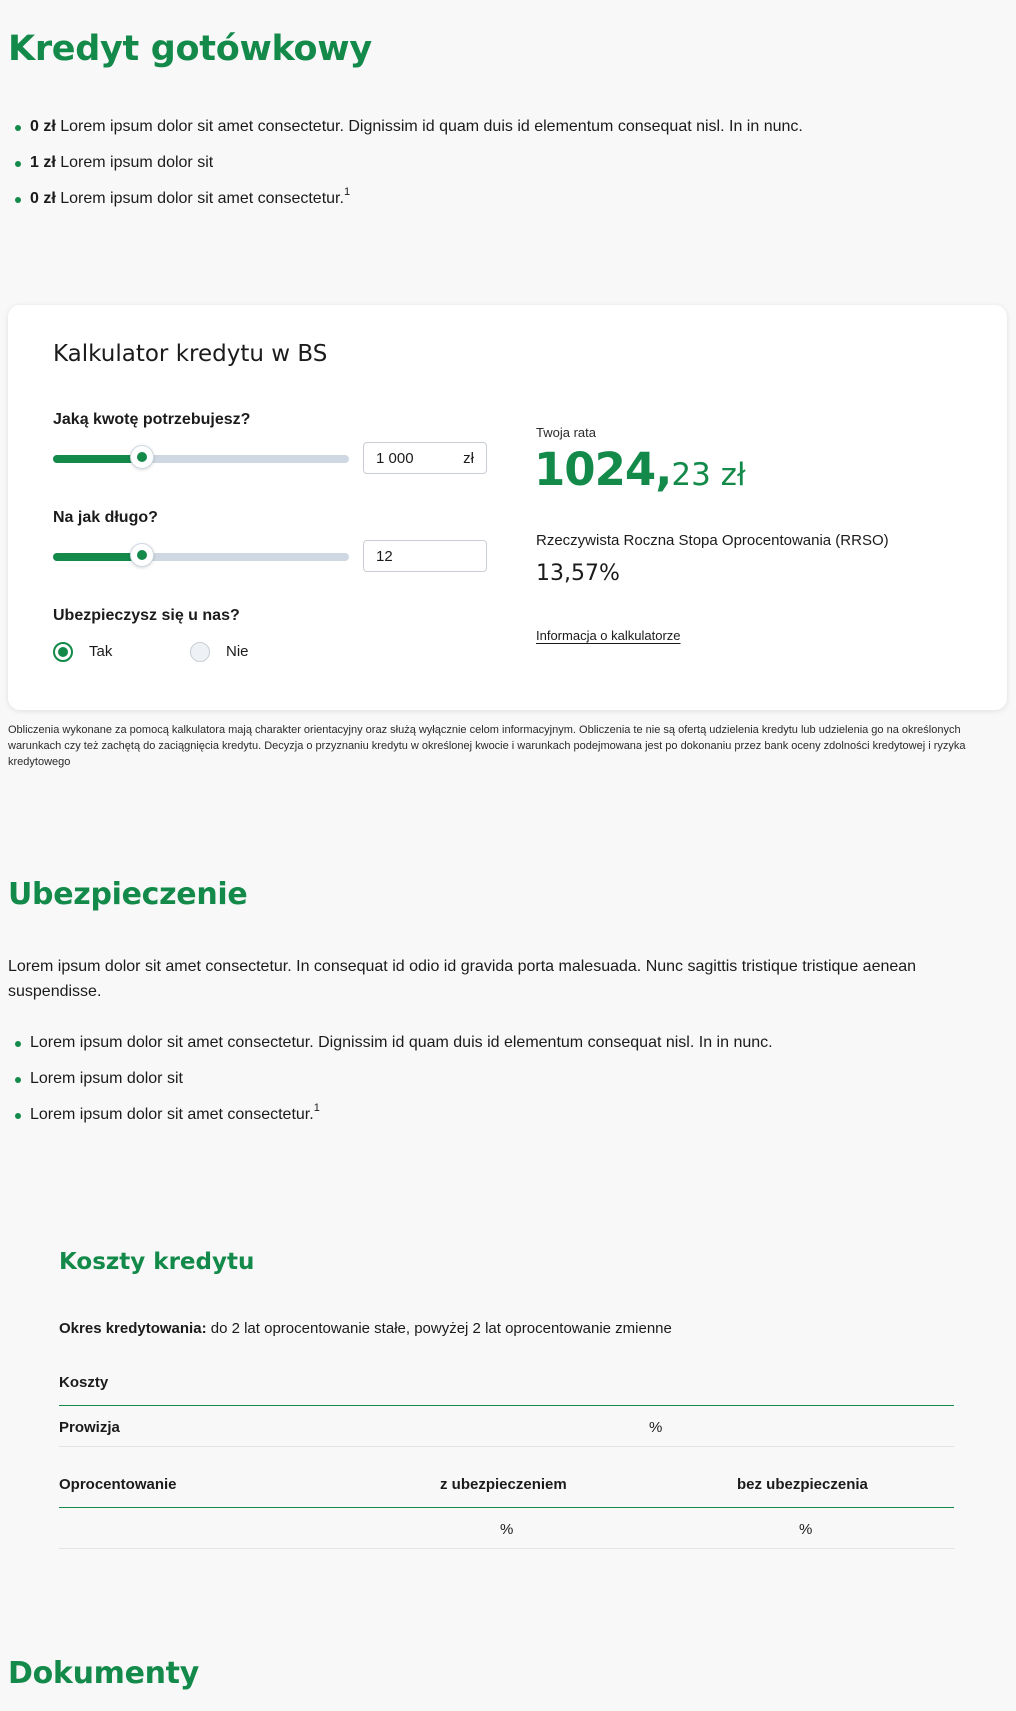  Describe the element at coordinates (152, 419) in the screenshot. I see `amount-label: Jaką kwotę potrzebujesz?` at that location.